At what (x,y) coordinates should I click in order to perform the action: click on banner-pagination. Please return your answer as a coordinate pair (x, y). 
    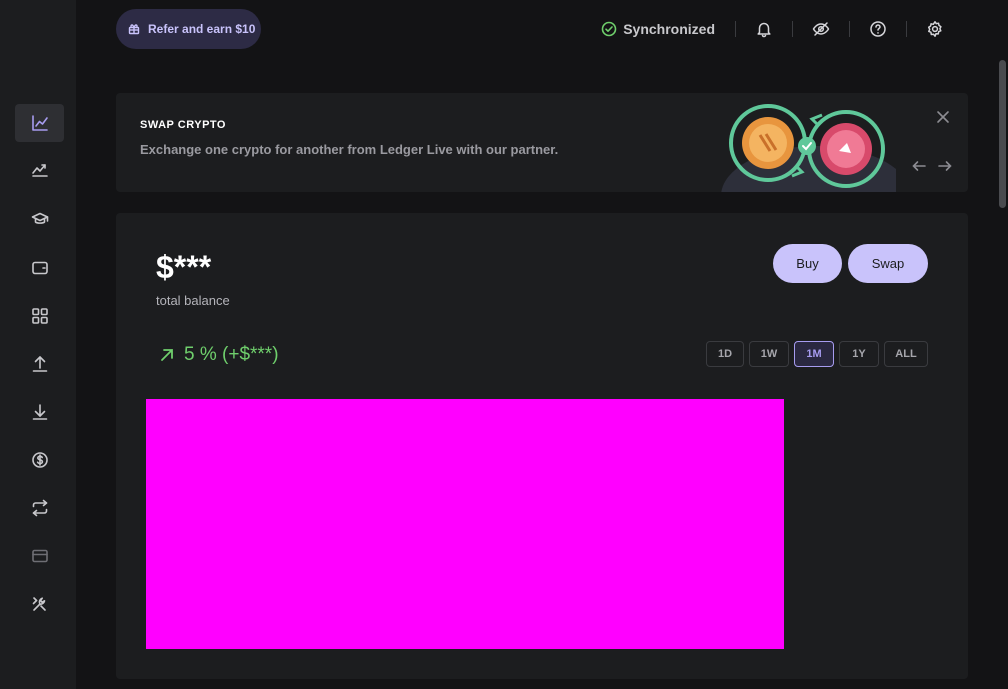
    Looking at the image, I should click on (932, 166).